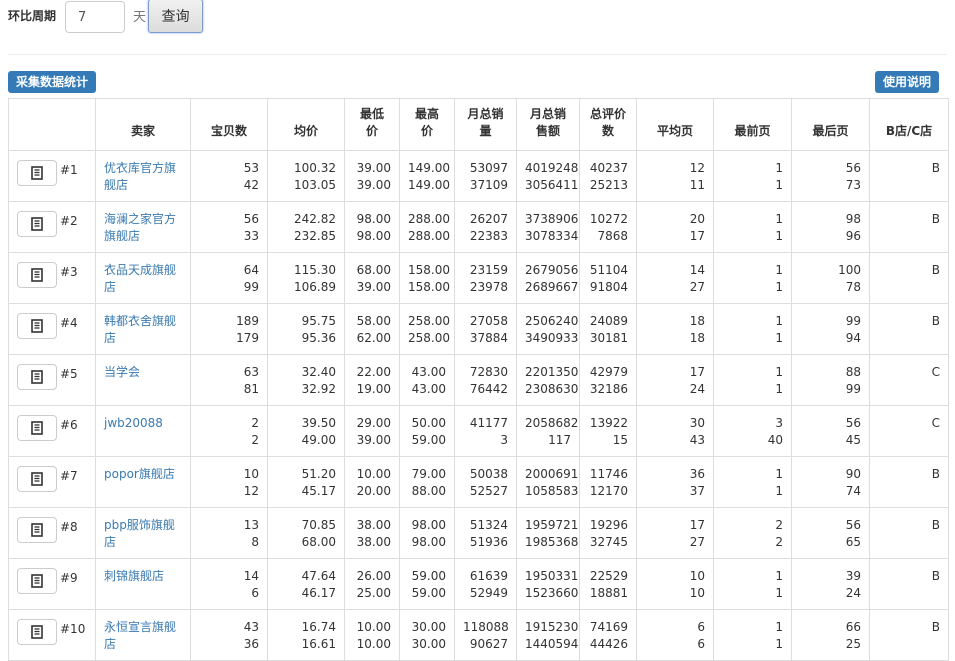  I want to click on monthly-revenue-cell: 3738906 3078334, so click(548, 227).